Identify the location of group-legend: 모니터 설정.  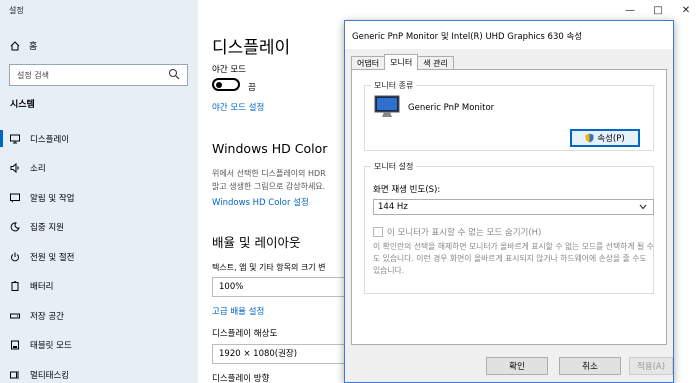
(394, 166).